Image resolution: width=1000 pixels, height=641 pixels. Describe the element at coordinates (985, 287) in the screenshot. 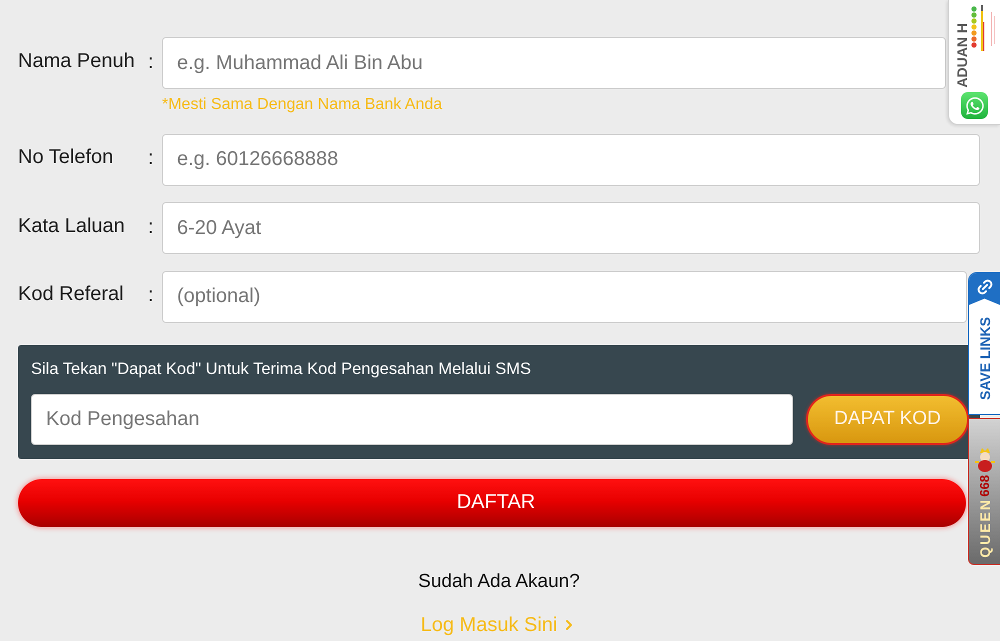

I see `link-icon` at that location.